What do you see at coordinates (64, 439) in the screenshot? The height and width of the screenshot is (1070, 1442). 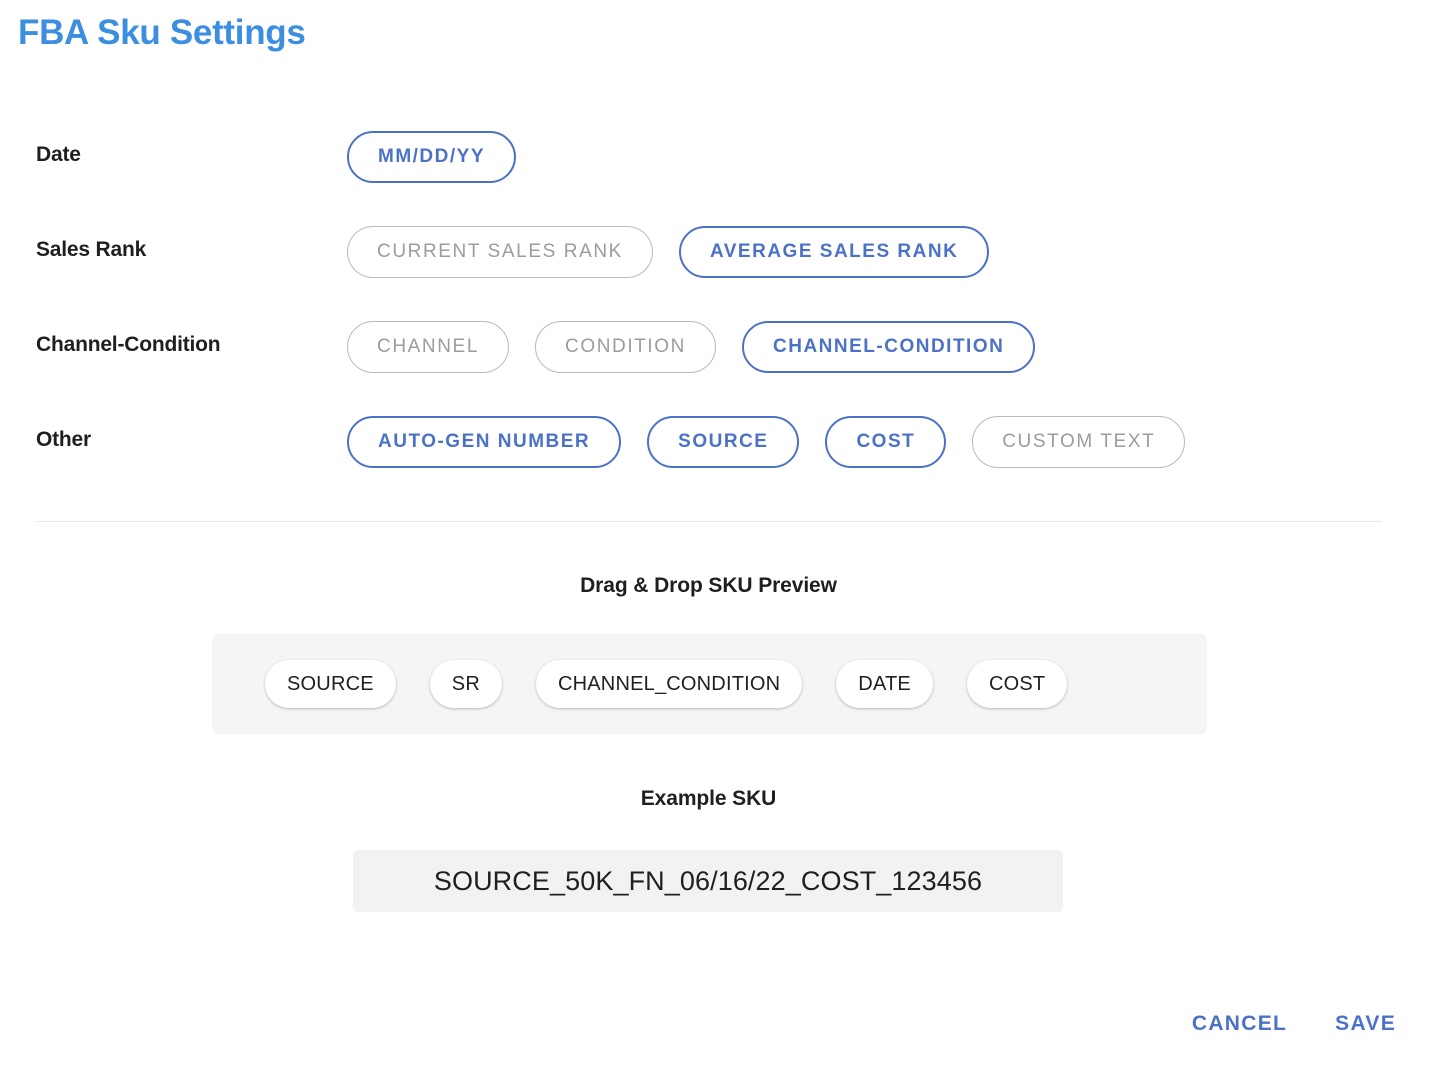 I see `settings-row-label: Other` at bounding box center [64, 439].